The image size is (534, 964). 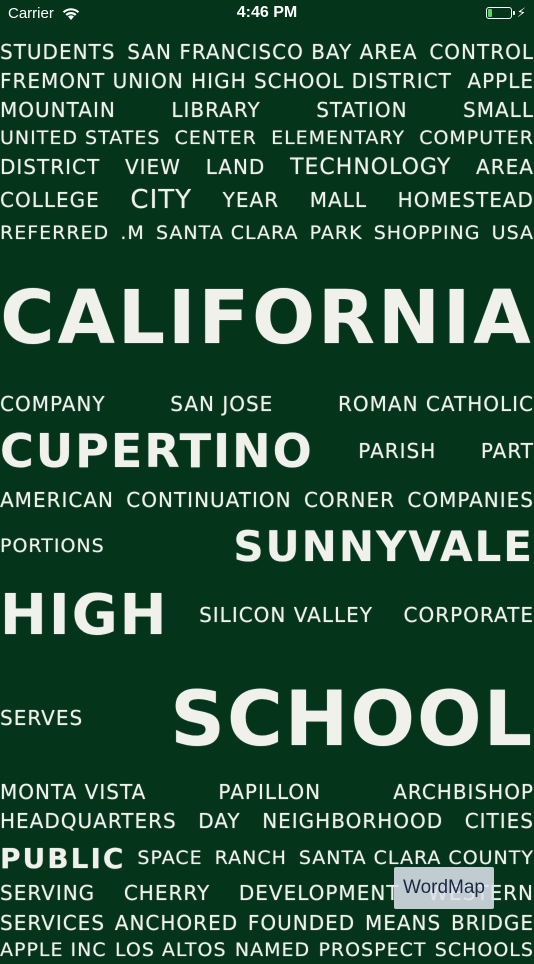 I want to click on word-portions: PORTIONS, so click(x=52, y=546).